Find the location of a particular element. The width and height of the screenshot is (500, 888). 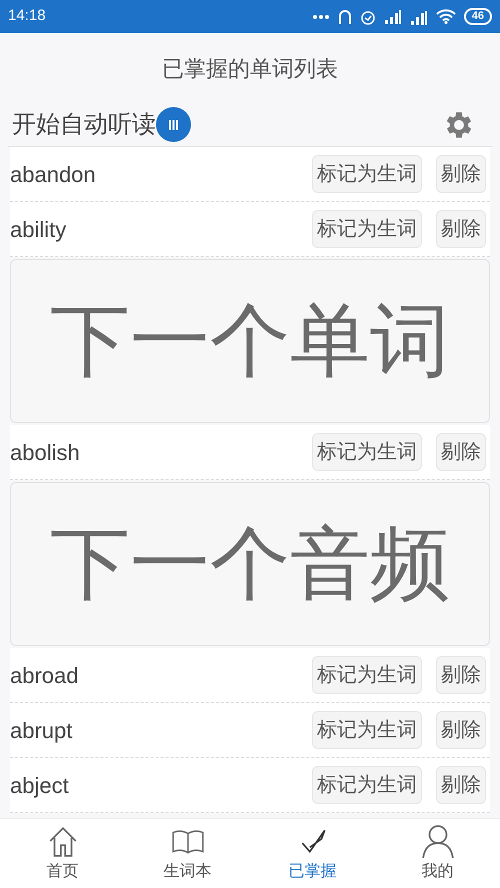

clock-time: 14:18 is located at coordinates (27, 16).